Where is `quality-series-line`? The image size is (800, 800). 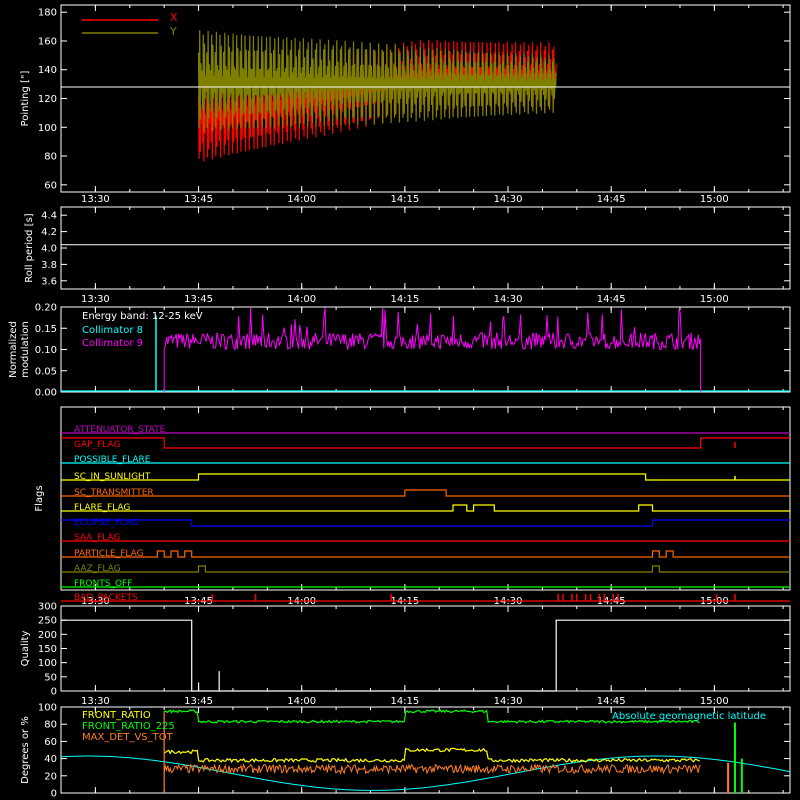 quality-series-line is located at coordinates (425, 655).